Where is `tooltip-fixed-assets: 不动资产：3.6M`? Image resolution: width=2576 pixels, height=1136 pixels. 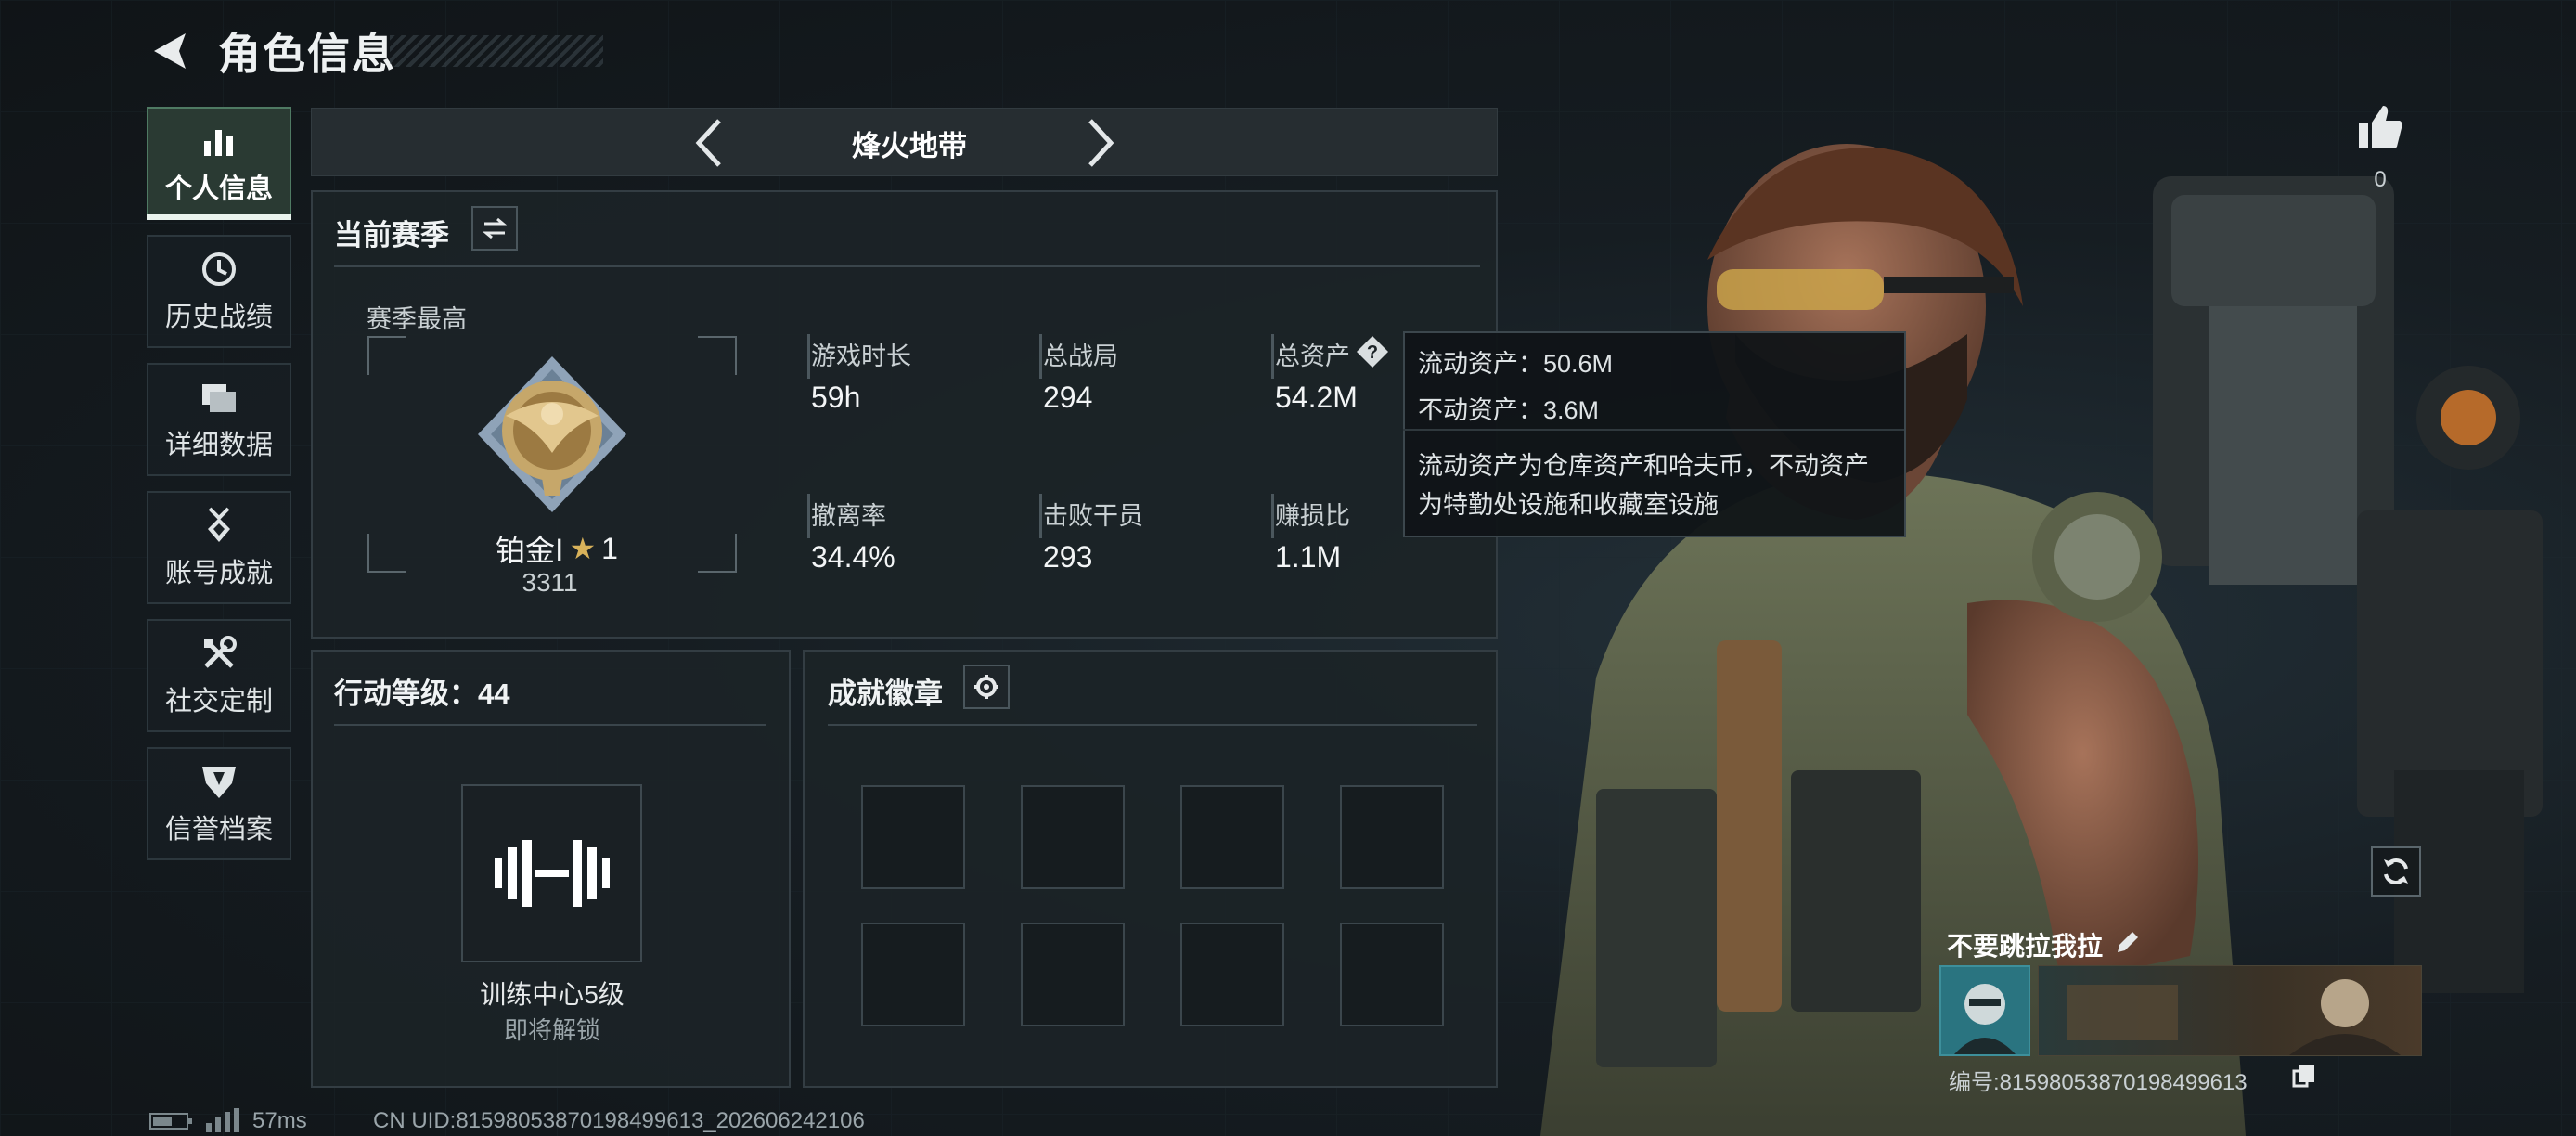
tooltip-fixed-assets: 不动资产：3.6M is located at coordinates (1509, 410).